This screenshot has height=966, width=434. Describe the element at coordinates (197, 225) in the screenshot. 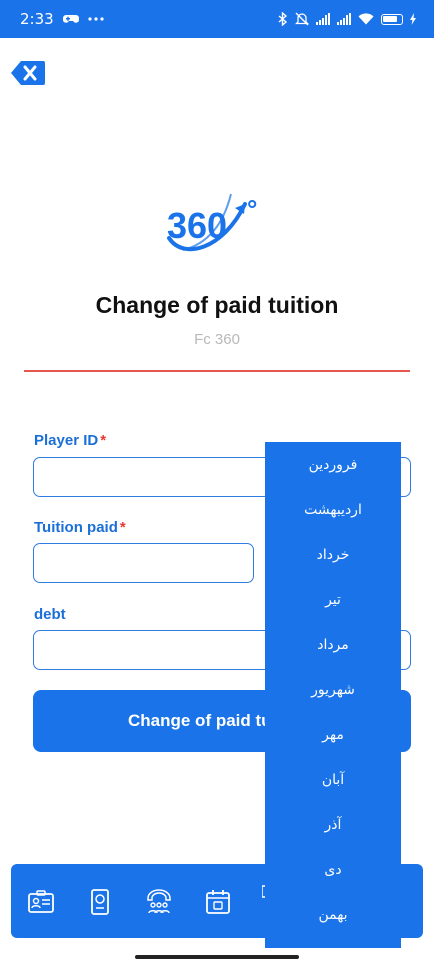

I see `logo-text: 360` at that location.